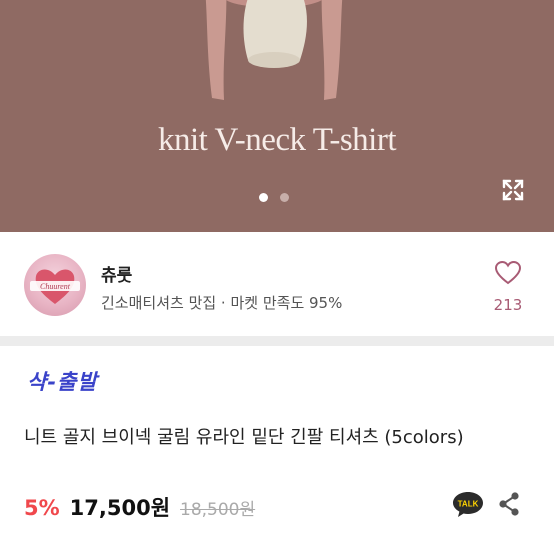 This screenshot has width=554, height=554. I want to click on share-button, so click(509, 504).